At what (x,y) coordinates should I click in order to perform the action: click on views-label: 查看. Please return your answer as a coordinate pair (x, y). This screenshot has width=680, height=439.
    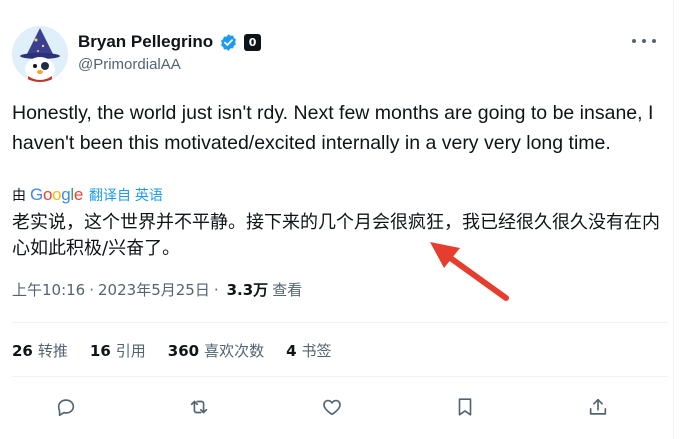
    Looking at the image, I should click on (287, 290).